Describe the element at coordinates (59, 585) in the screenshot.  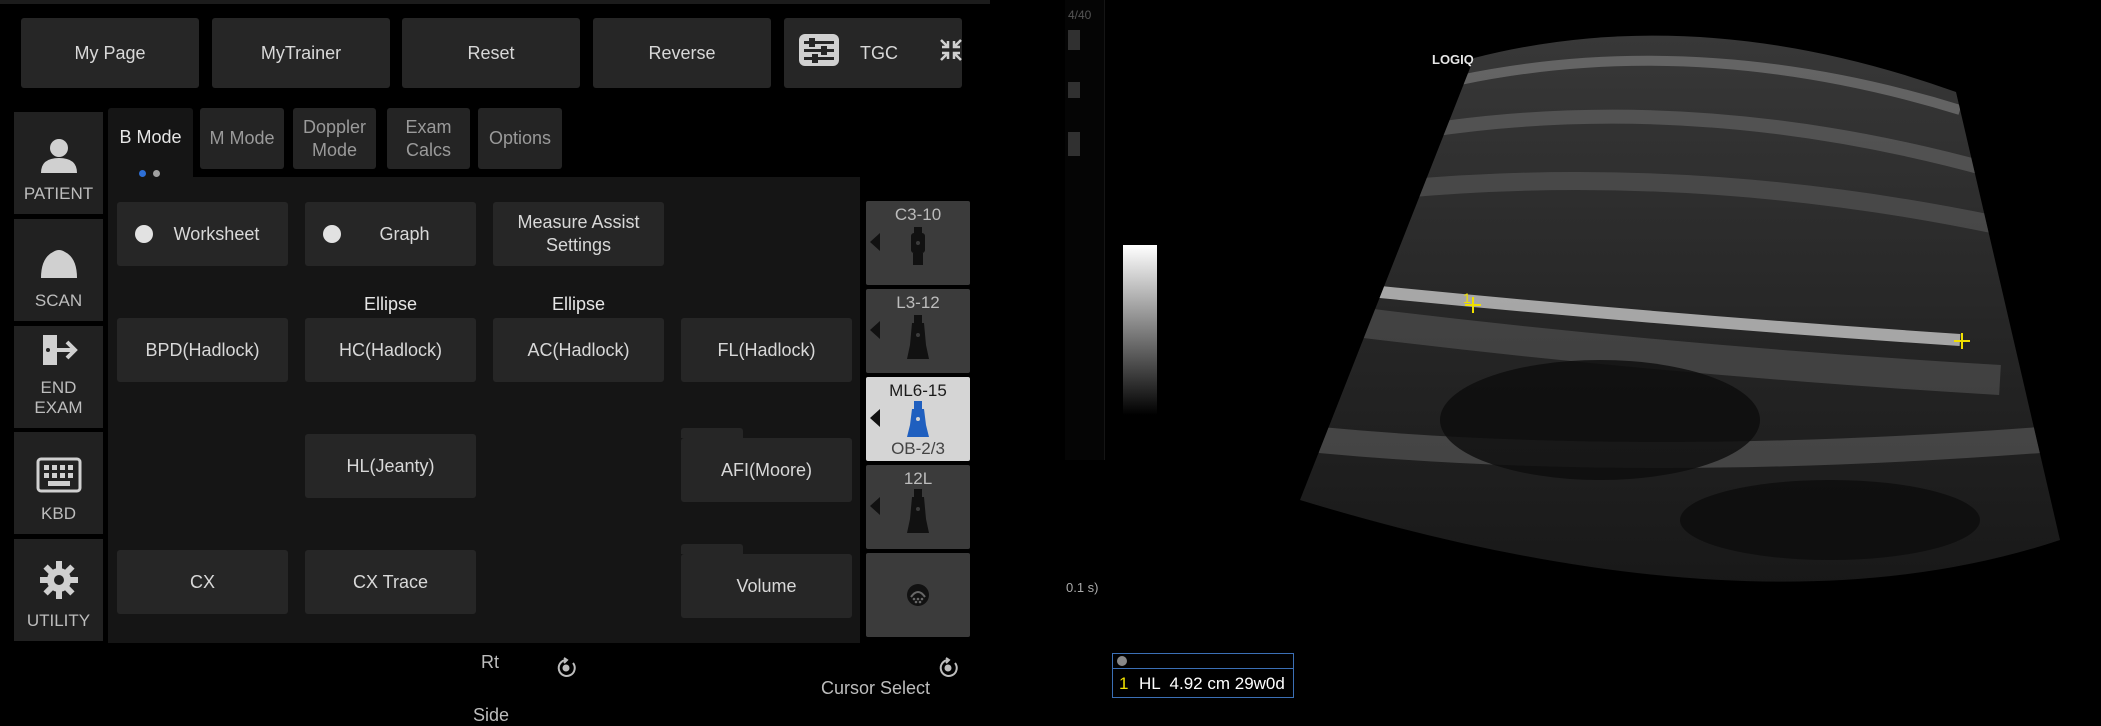
I see `gear-icon` at that location.